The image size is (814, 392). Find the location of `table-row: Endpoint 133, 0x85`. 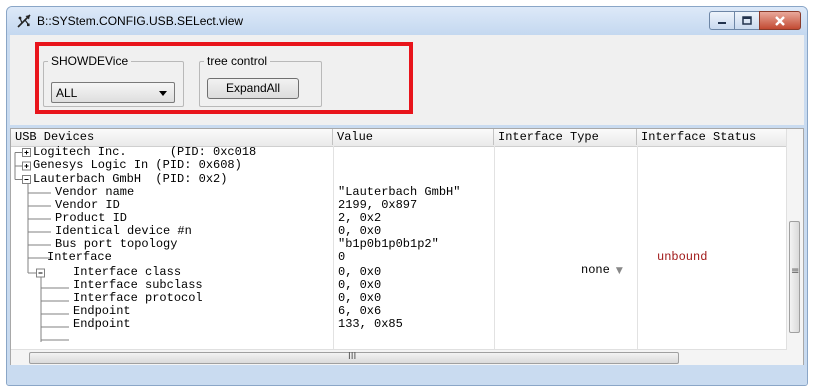

table-row: Endpoint 133, 0x85 is located at coordinates (399, 324).